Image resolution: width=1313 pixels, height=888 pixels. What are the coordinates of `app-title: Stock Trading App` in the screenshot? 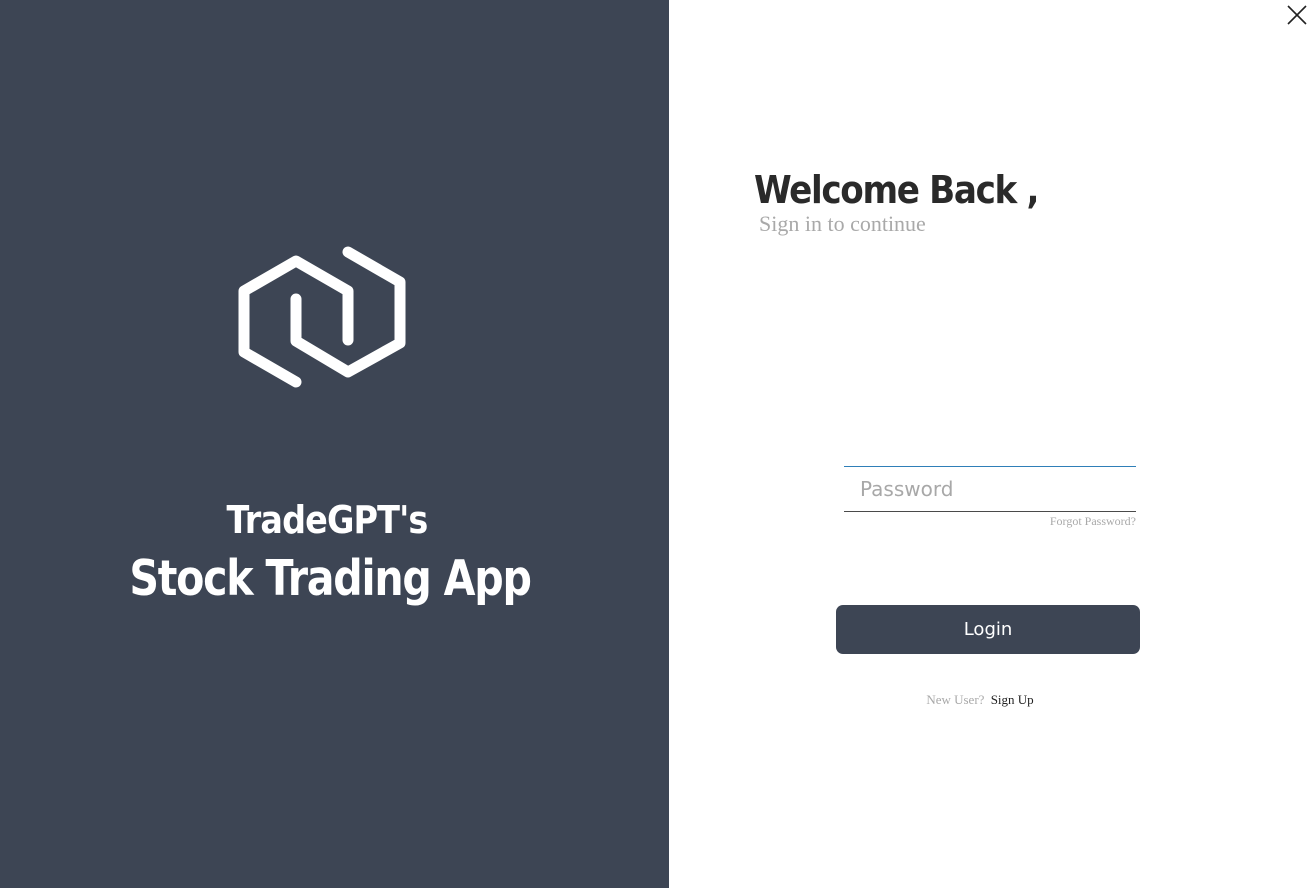 It's located at (330, 578).